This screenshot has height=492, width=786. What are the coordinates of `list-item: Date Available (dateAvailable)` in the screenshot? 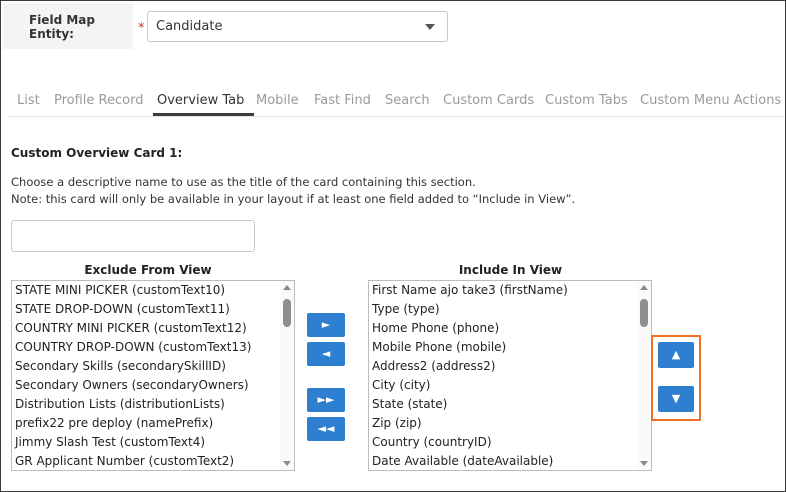 It's located at (503, 461).